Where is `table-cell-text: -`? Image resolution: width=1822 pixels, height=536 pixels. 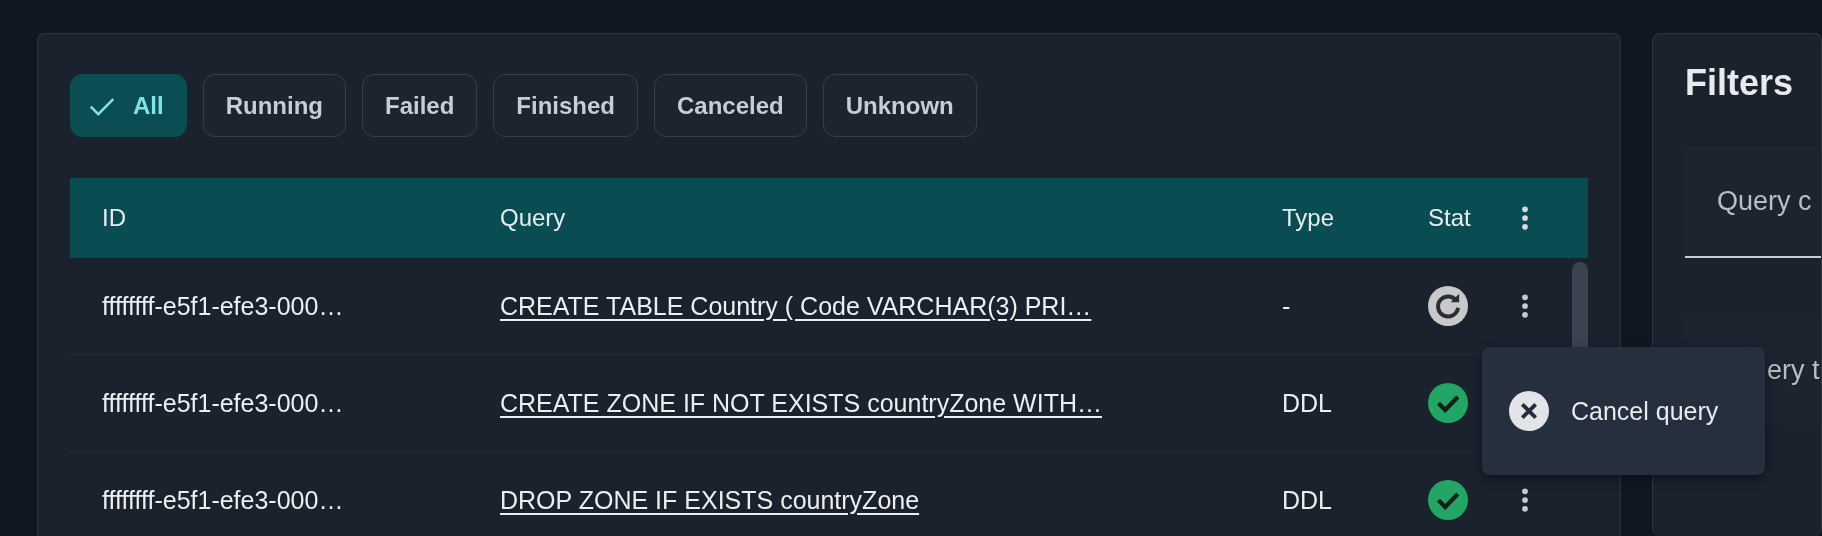
table-cell-text: - is located at coordinates (1286, 306).